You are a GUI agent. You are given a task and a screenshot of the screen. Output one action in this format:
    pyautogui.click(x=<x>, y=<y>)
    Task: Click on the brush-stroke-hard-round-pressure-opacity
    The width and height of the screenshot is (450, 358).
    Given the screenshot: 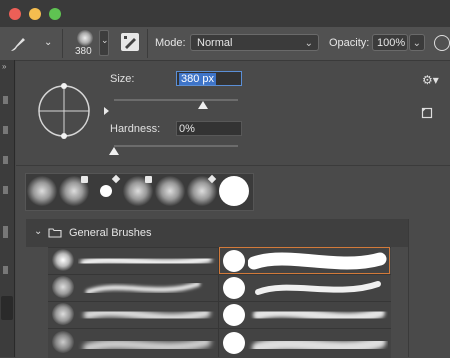 What is the action you would take?
    pyautogui.click(x=318, y=288)
    